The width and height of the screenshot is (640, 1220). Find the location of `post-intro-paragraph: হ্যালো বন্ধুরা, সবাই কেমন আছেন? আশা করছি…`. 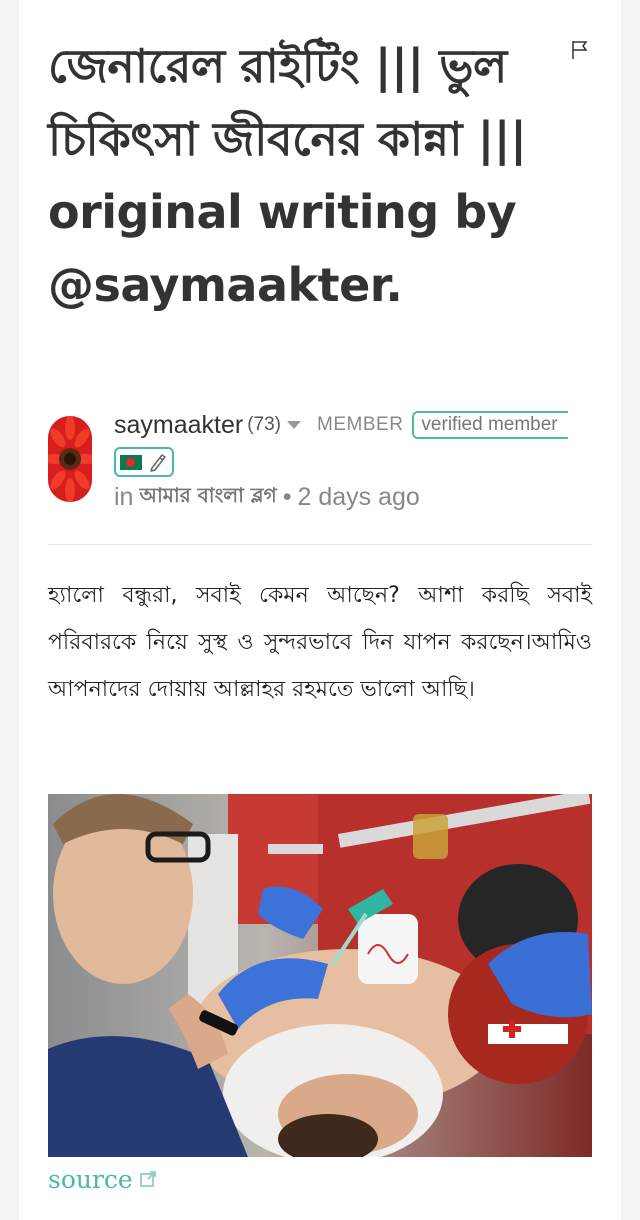

post-intro-paragraph: হ্যালো বন্ধুরা, সবাই কেমন আছেন? আশা করছি… is located at coordinates (320, 642).